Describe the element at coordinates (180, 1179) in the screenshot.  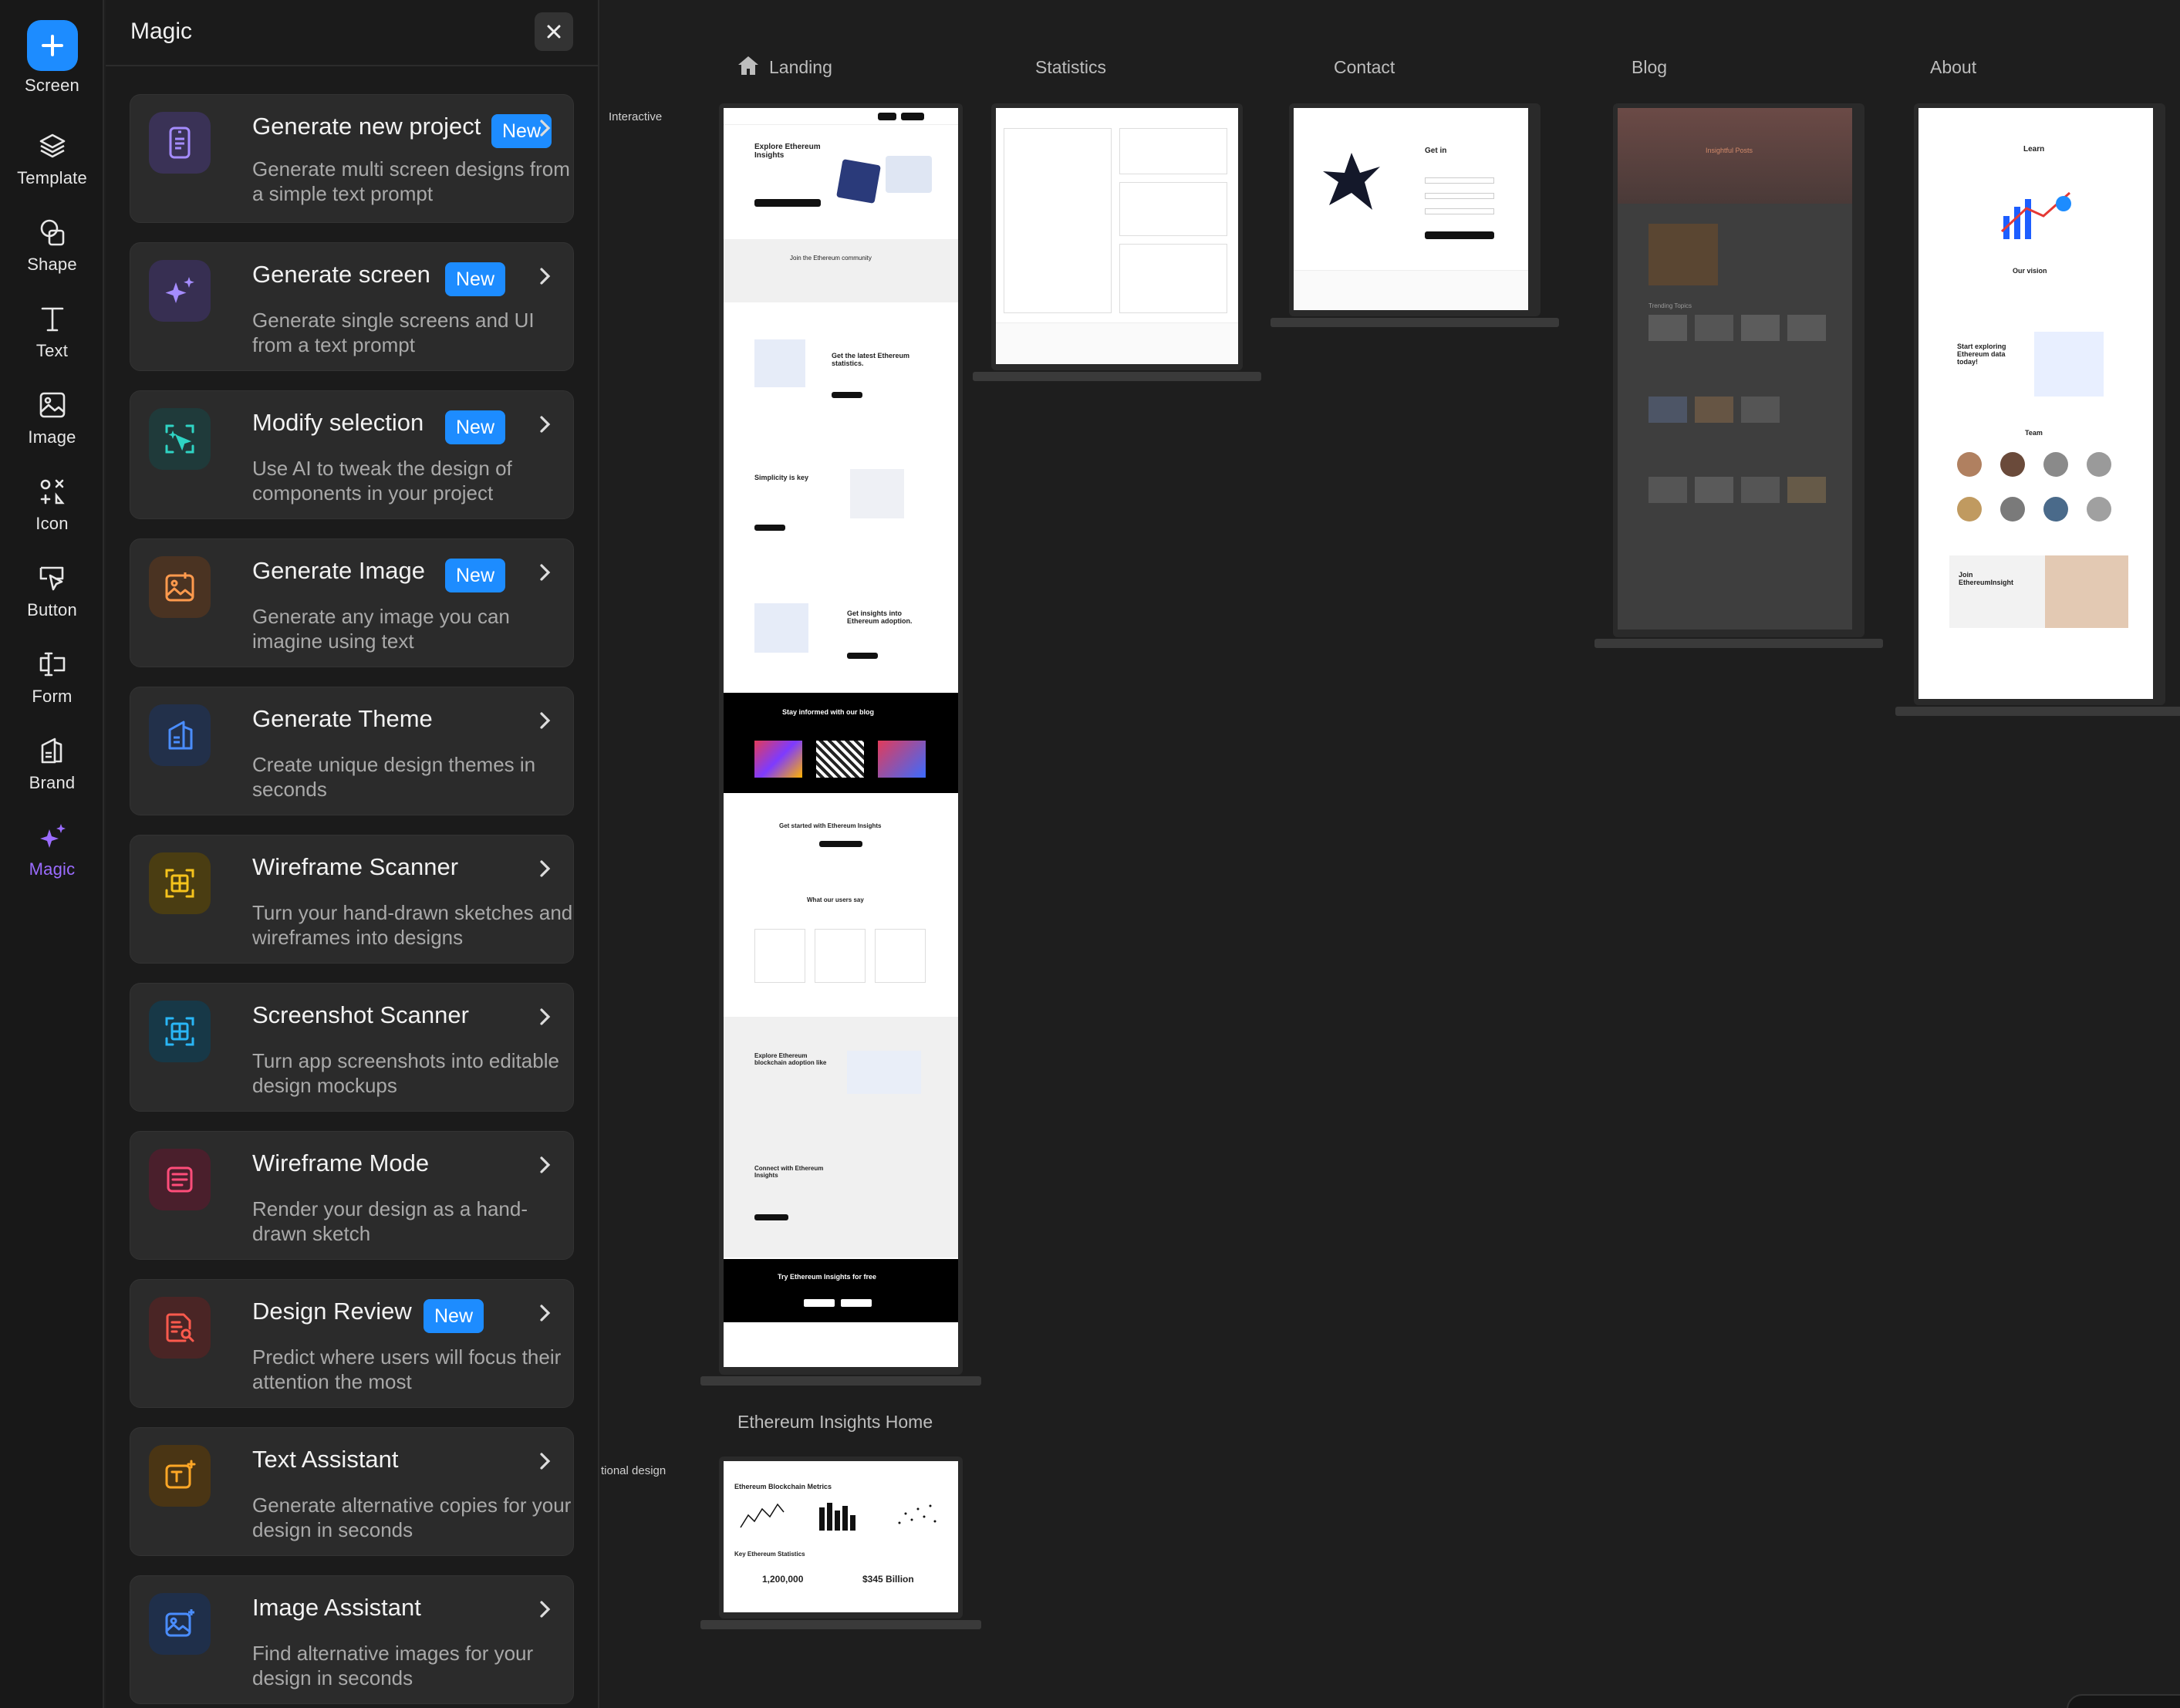
I see `wireframe-mode-icon` at that location.